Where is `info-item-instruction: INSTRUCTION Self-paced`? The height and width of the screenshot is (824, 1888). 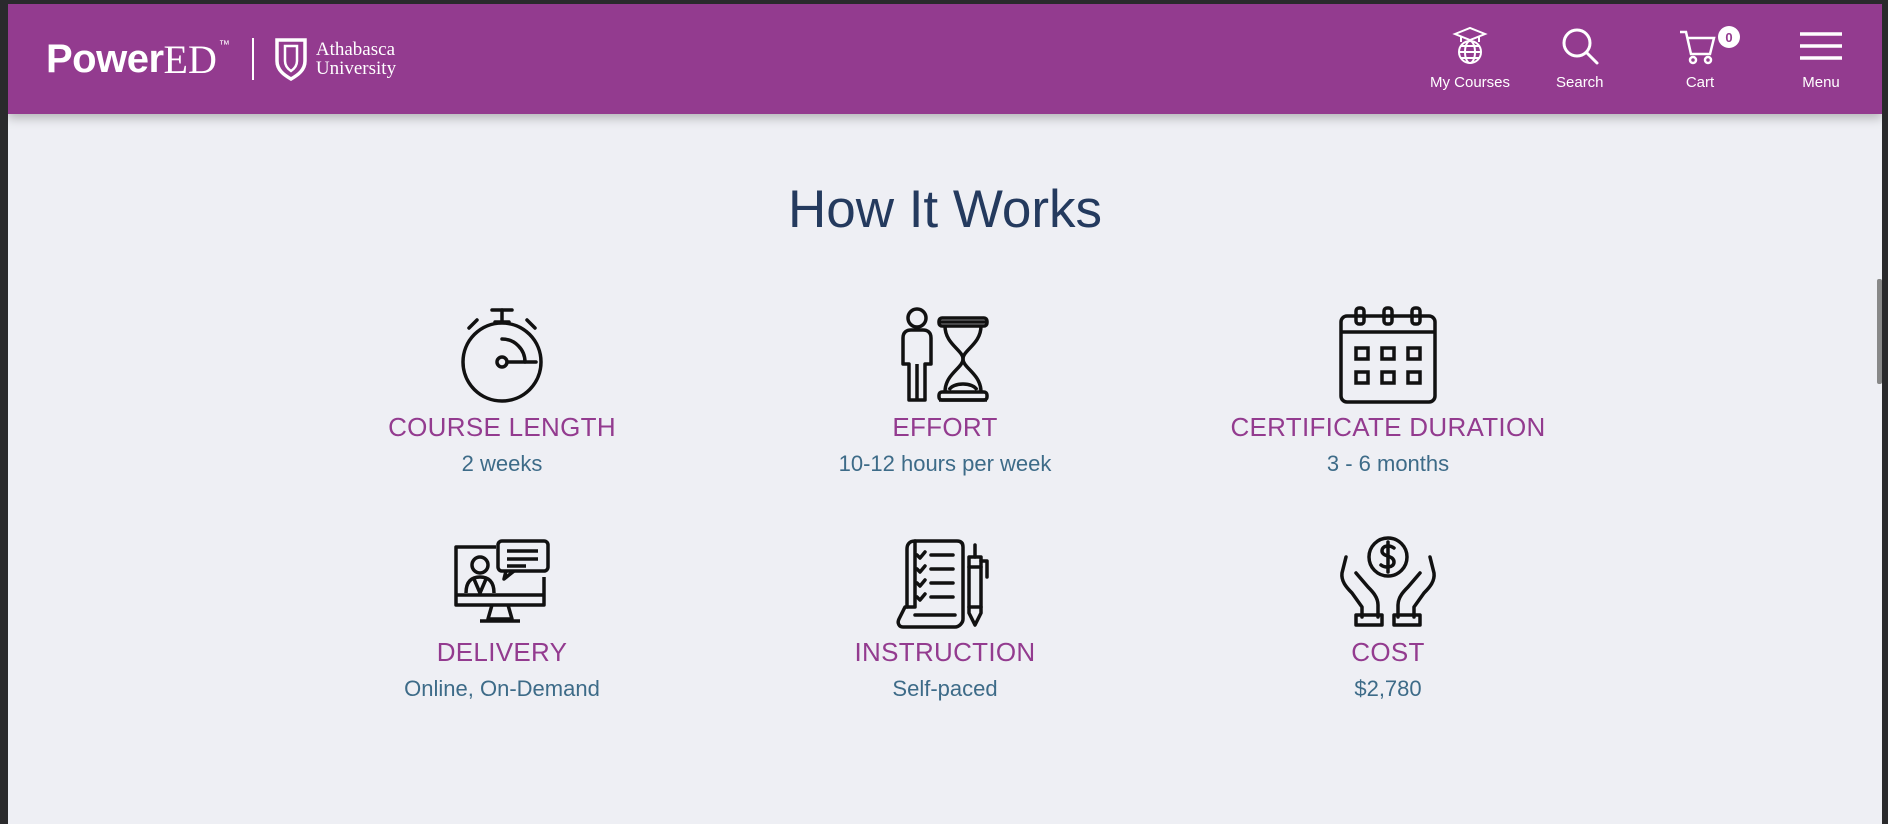
info-item-instruction: INSTRUCTION Self-paced is located at coordinates (945, 615).